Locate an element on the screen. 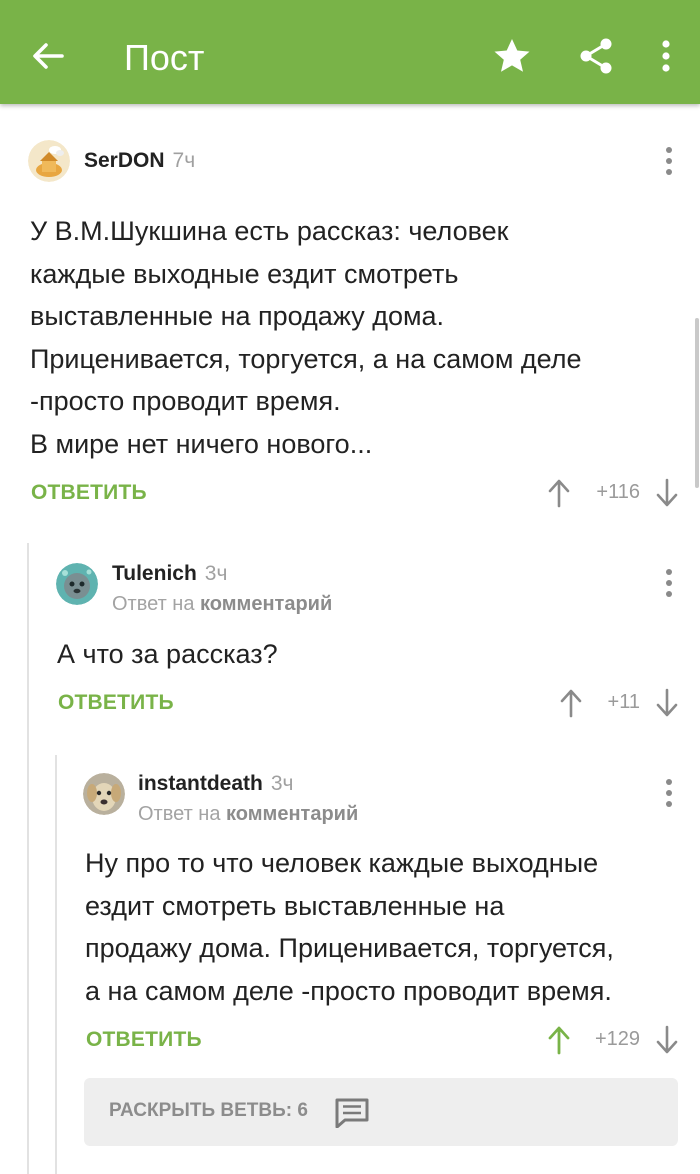  text-line: А что за рассказ? is located at coordinates (167, 654).